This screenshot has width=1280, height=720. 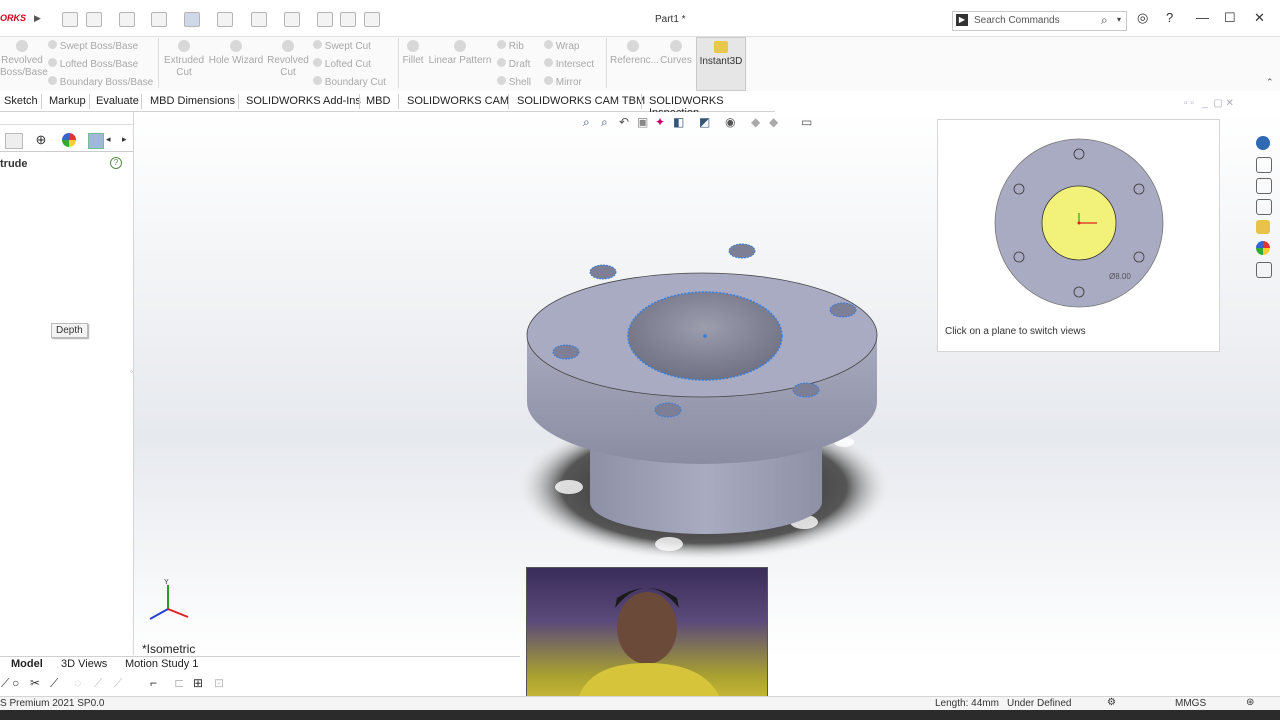 I want to click on viewport-window-controls: ▫ ▫ _ ▢ ✕, so click(x=1209, y=103).